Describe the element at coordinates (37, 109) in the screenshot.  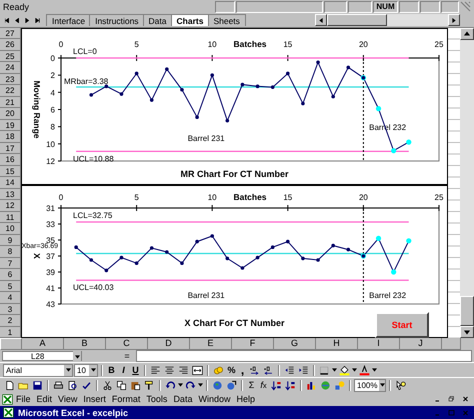
I see `axis-title: Moving Range` at that location.